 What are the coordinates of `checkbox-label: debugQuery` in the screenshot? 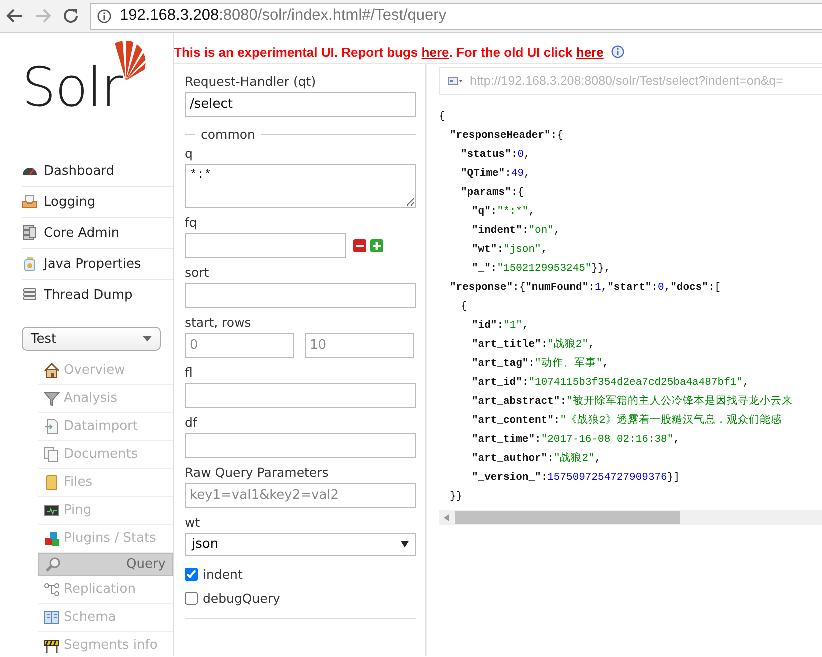 It's located at (241, 598).